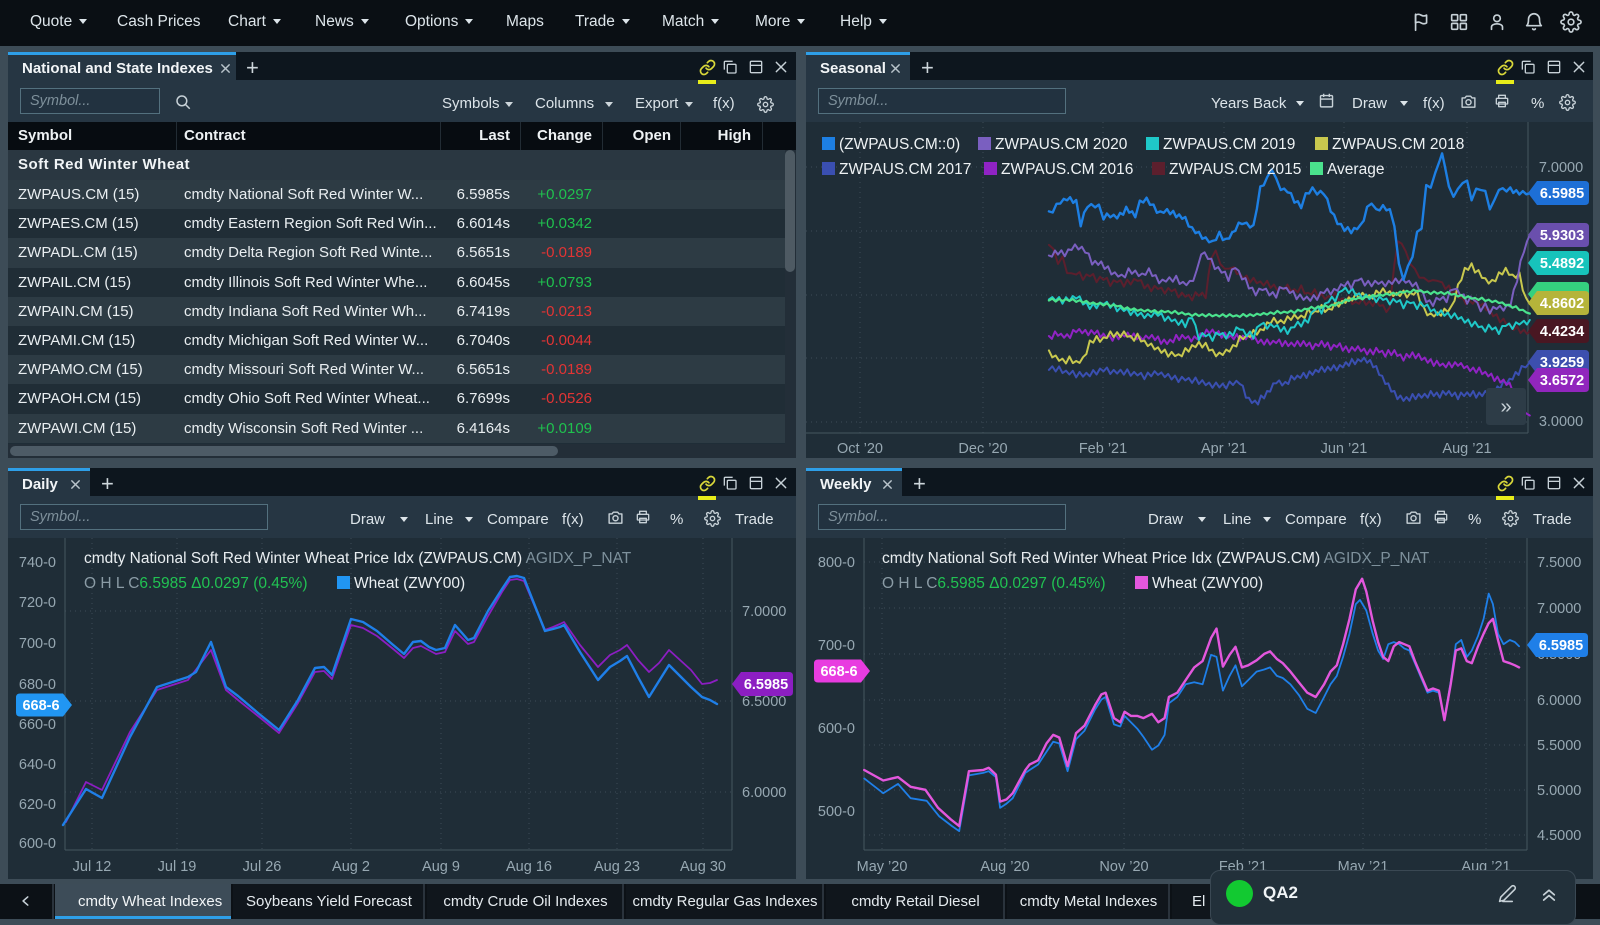 The height and width of the screenshot is (925, 1600). I want to click on svg-text: Nov ’20, so click(1123, 867).